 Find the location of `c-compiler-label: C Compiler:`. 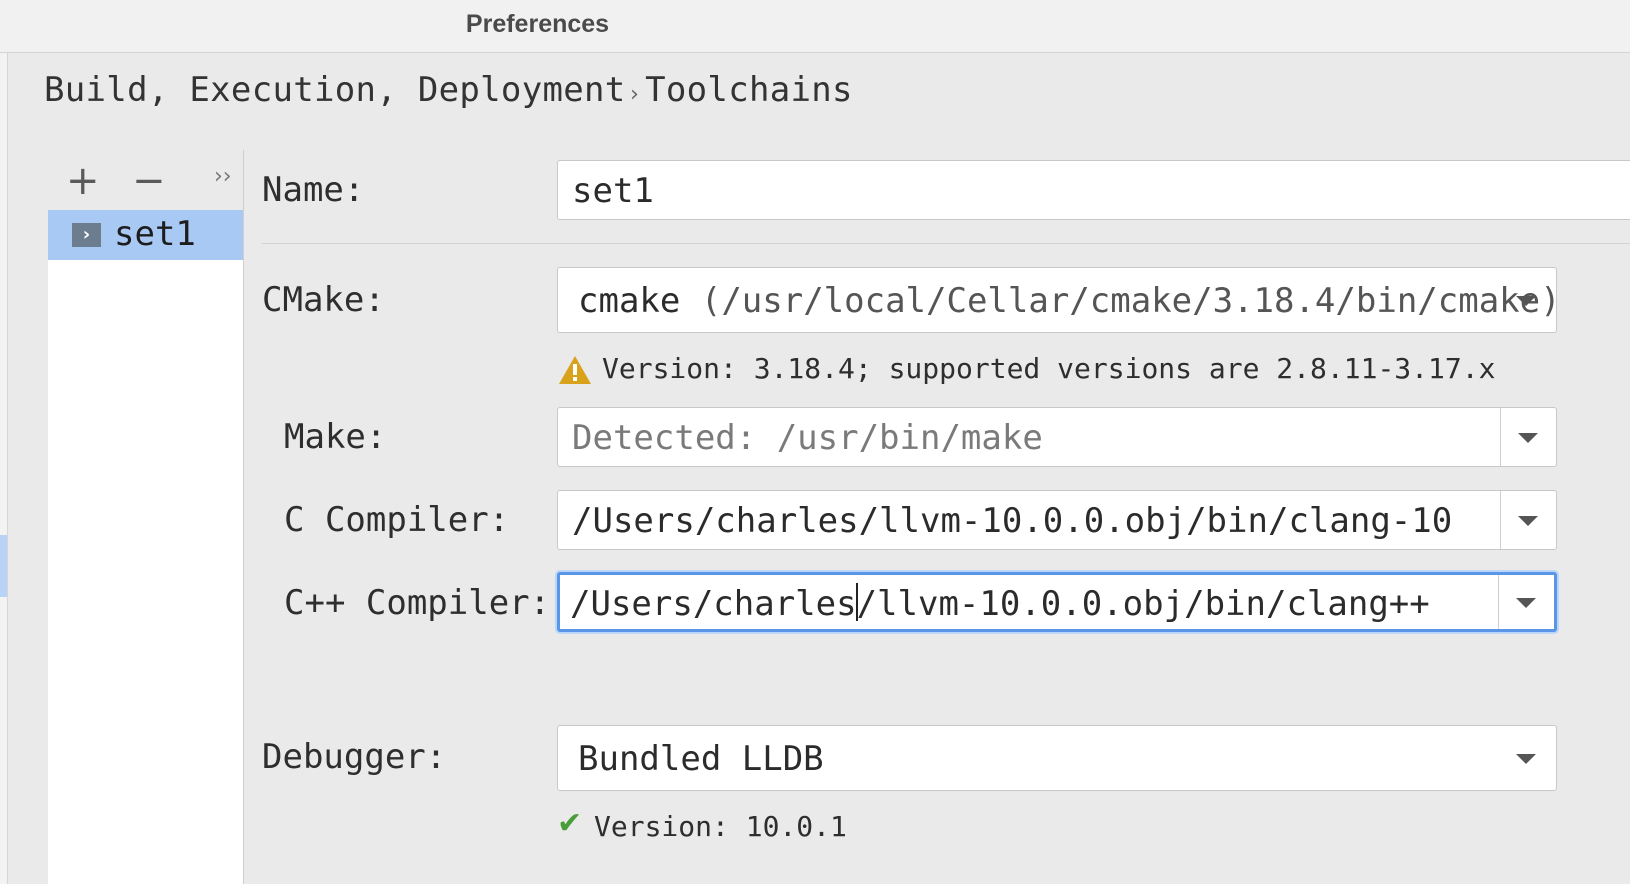

c-compiler-label: C Compiler: is located at coordinates (397, 520).